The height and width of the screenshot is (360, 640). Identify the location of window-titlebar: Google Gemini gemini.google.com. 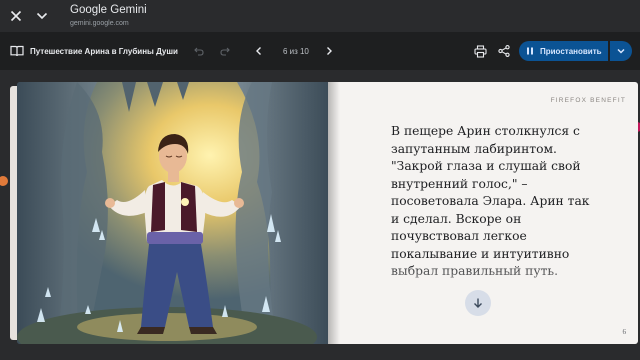
(320, 16).